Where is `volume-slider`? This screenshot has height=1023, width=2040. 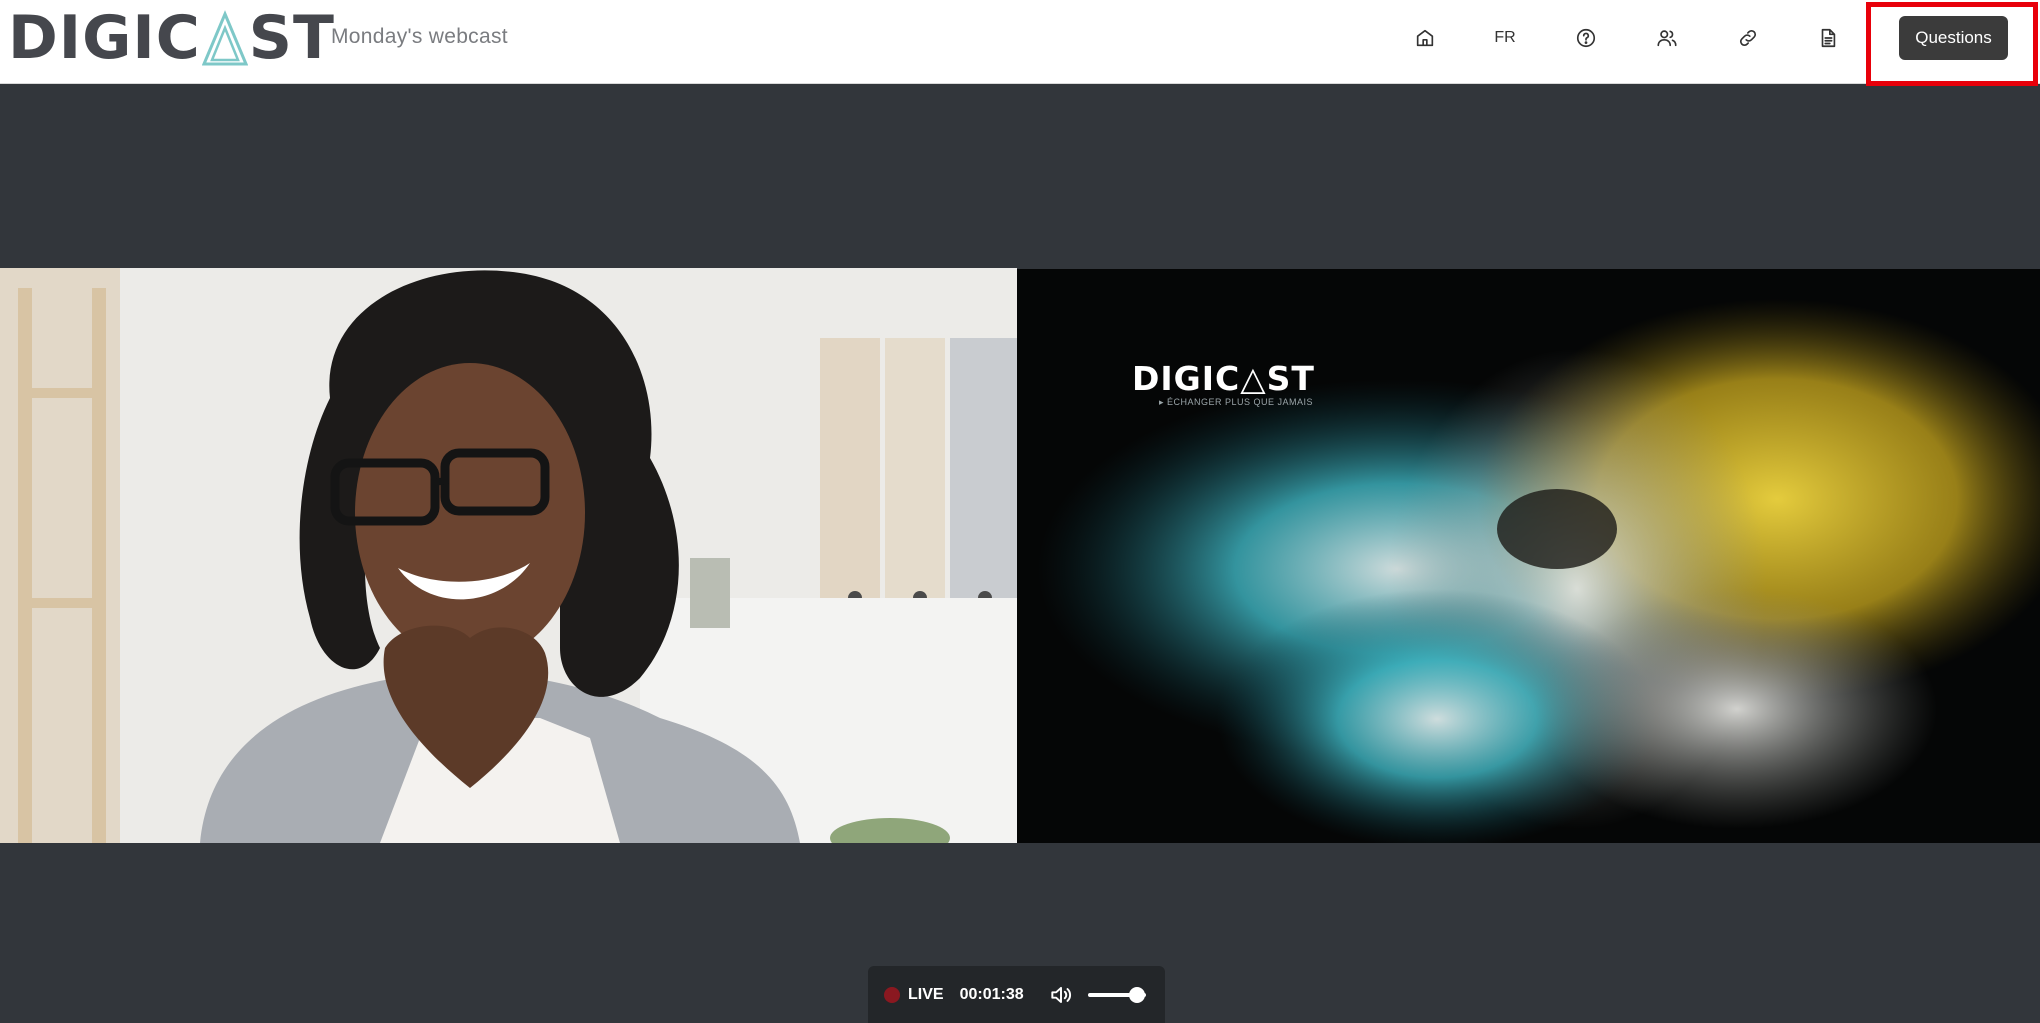 volume-slider is located at coordinates (1116, 994).